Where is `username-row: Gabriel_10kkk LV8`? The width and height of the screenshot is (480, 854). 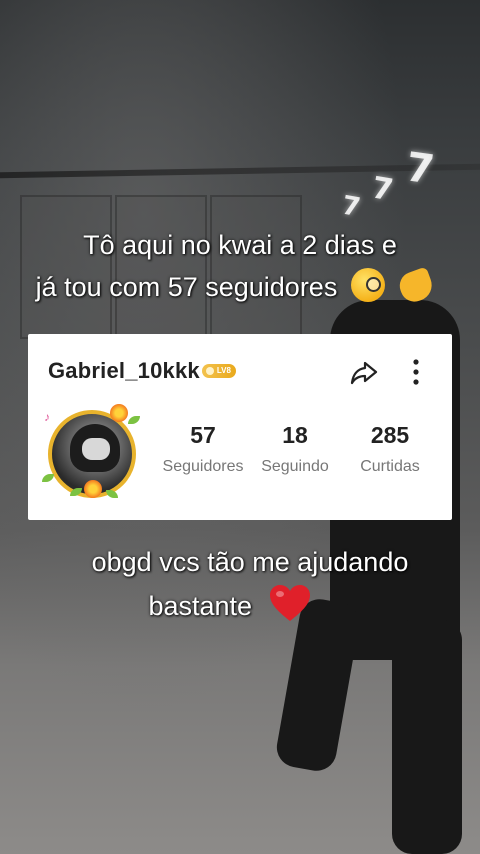 username-row: Gabriel_10kkk LV8 is located at coordinates (142, 371).